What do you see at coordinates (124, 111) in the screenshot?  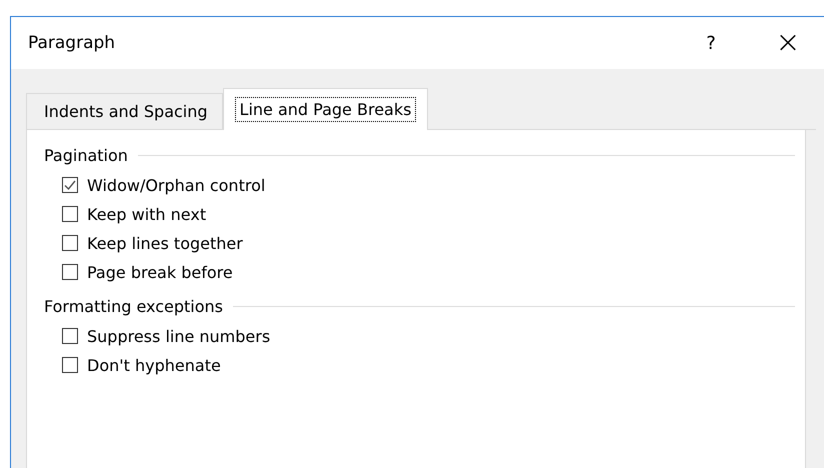 I see `tab: Indents and Spacing` at bounding box center [124, 111].